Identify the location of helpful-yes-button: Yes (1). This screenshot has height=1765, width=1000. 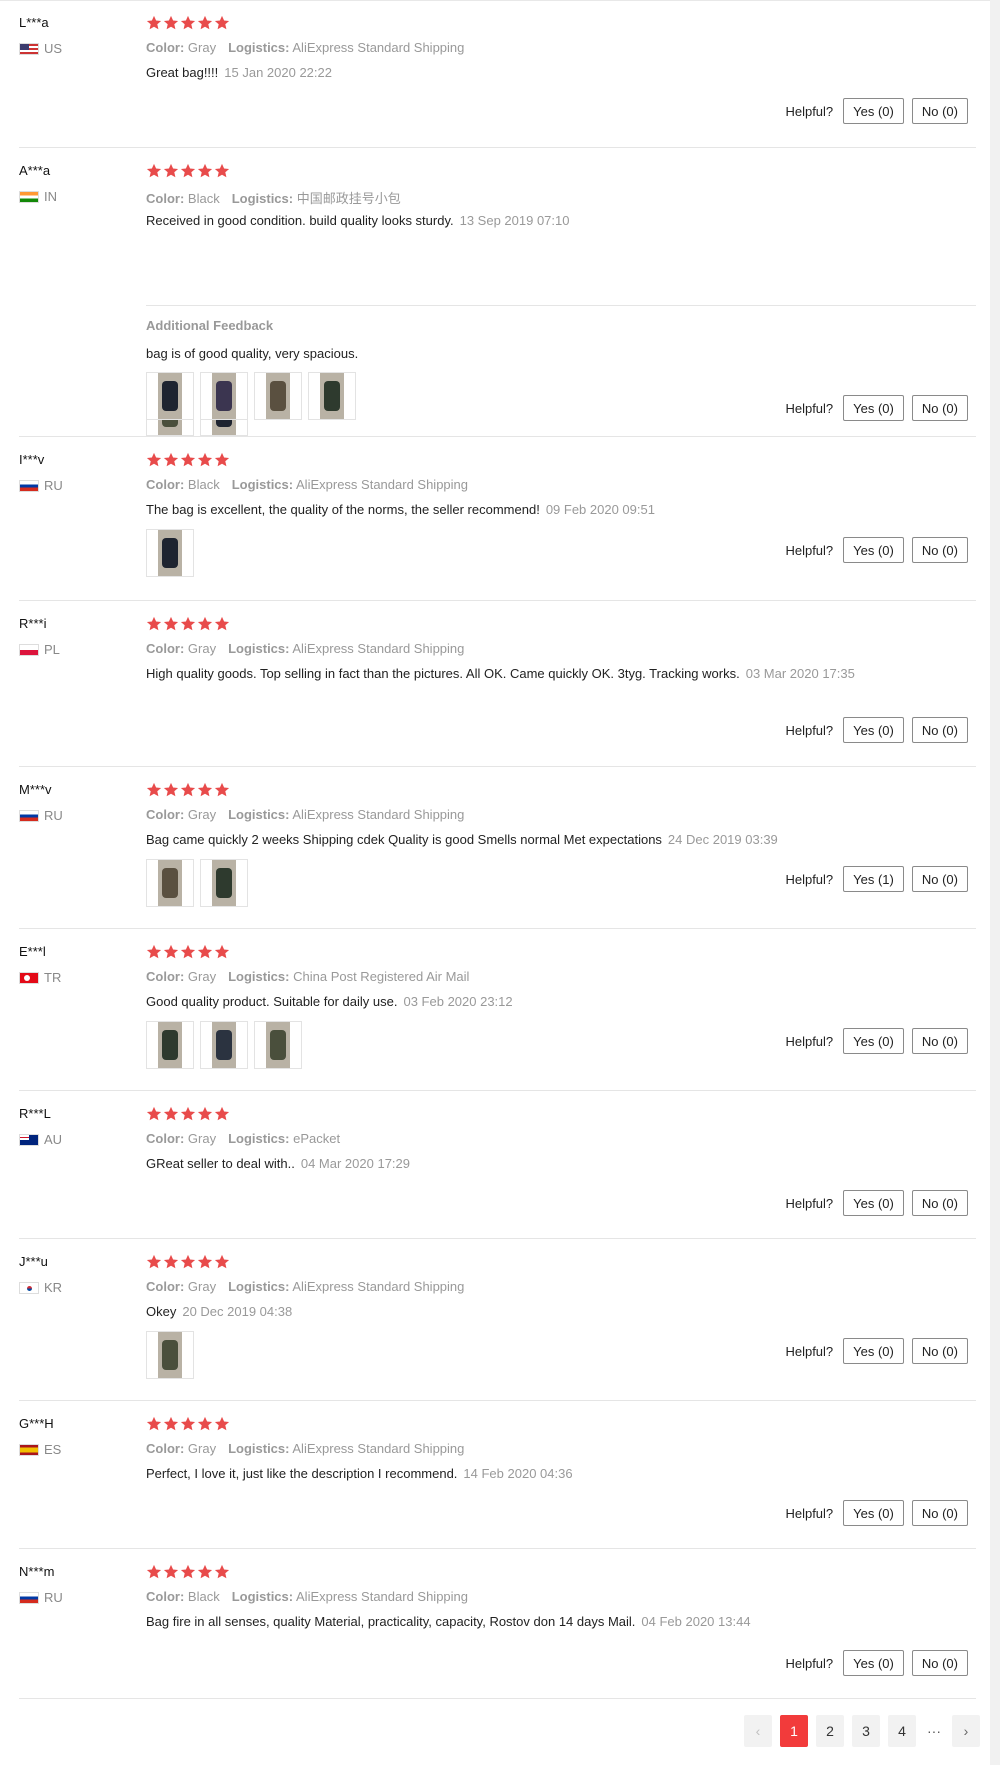
(873, 879).